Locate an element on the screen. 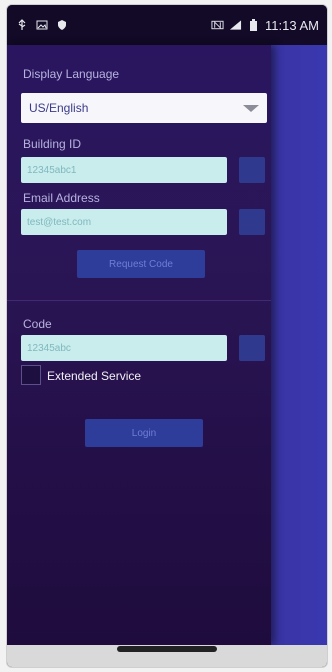 The image size is (332, 672). email-action-button is located at coordinates (252, 222).